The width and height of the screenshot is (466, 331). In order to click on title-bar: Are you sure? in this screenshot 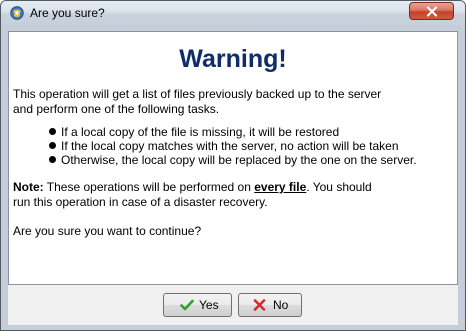, I will do `click(233, 13)`.